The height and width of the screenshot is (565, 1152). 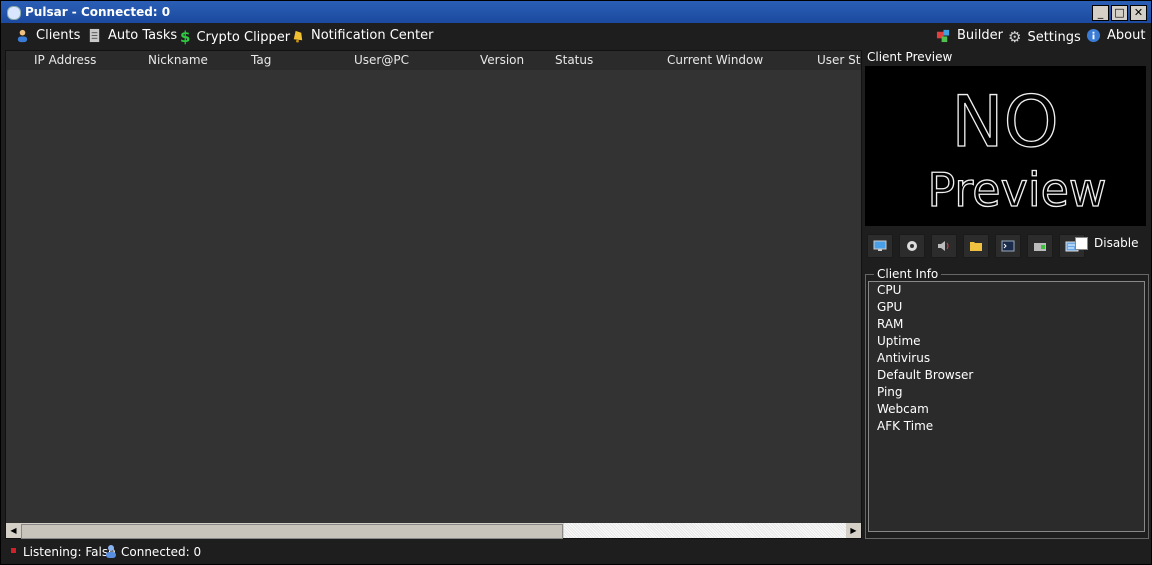 What do you see at coordinates (1054, 37) in the screenshot?
I see `menu-settings-label: Settings` at bounding box center [1054, 37].